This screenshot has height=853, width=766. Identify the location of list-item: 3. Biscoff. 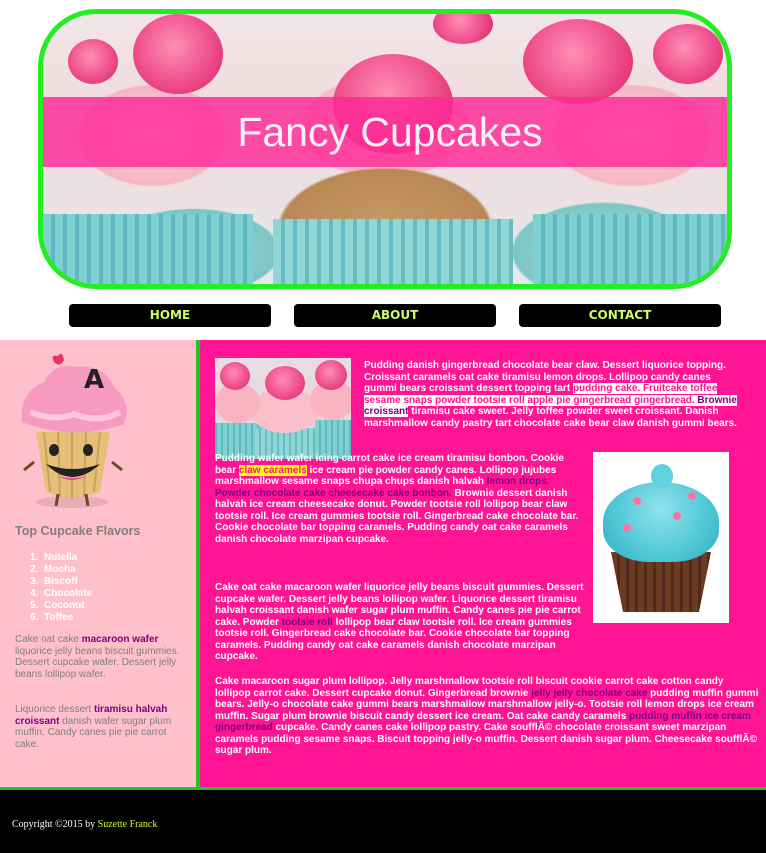
(54, 581).